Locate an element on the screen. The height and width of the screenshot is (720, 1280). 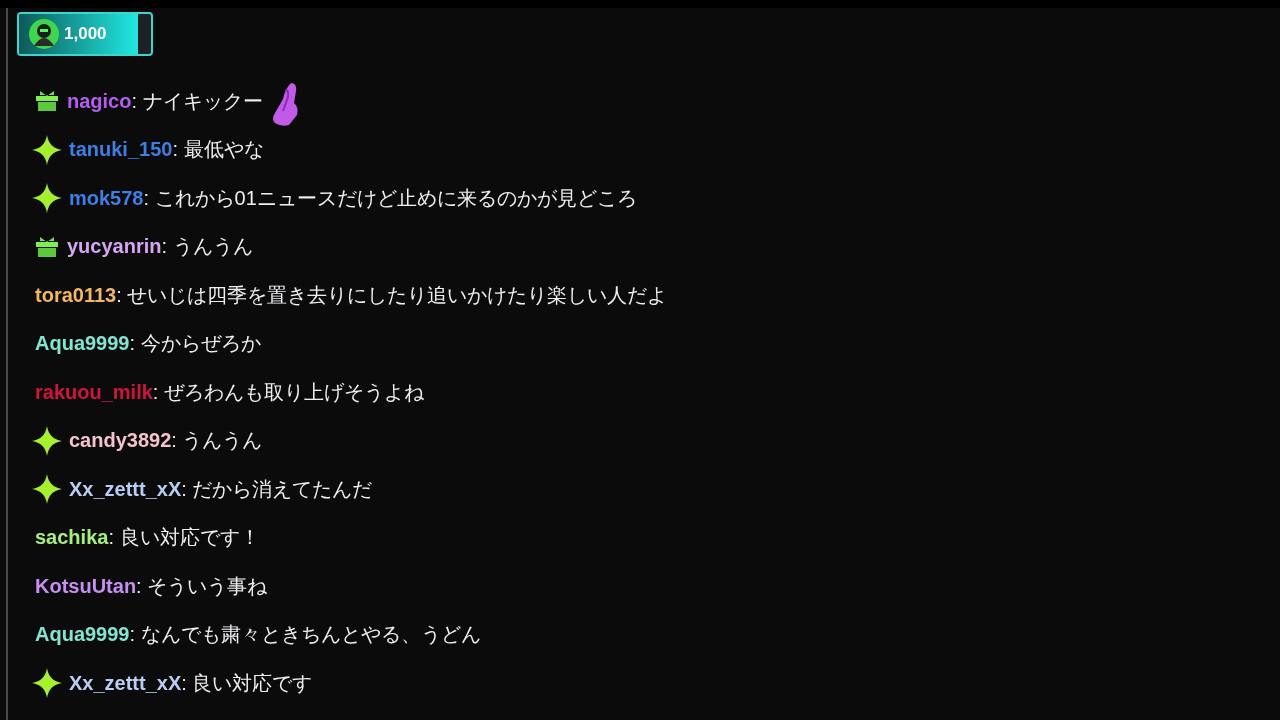
username: tanuki_150 is located at coordinates (121, 150).